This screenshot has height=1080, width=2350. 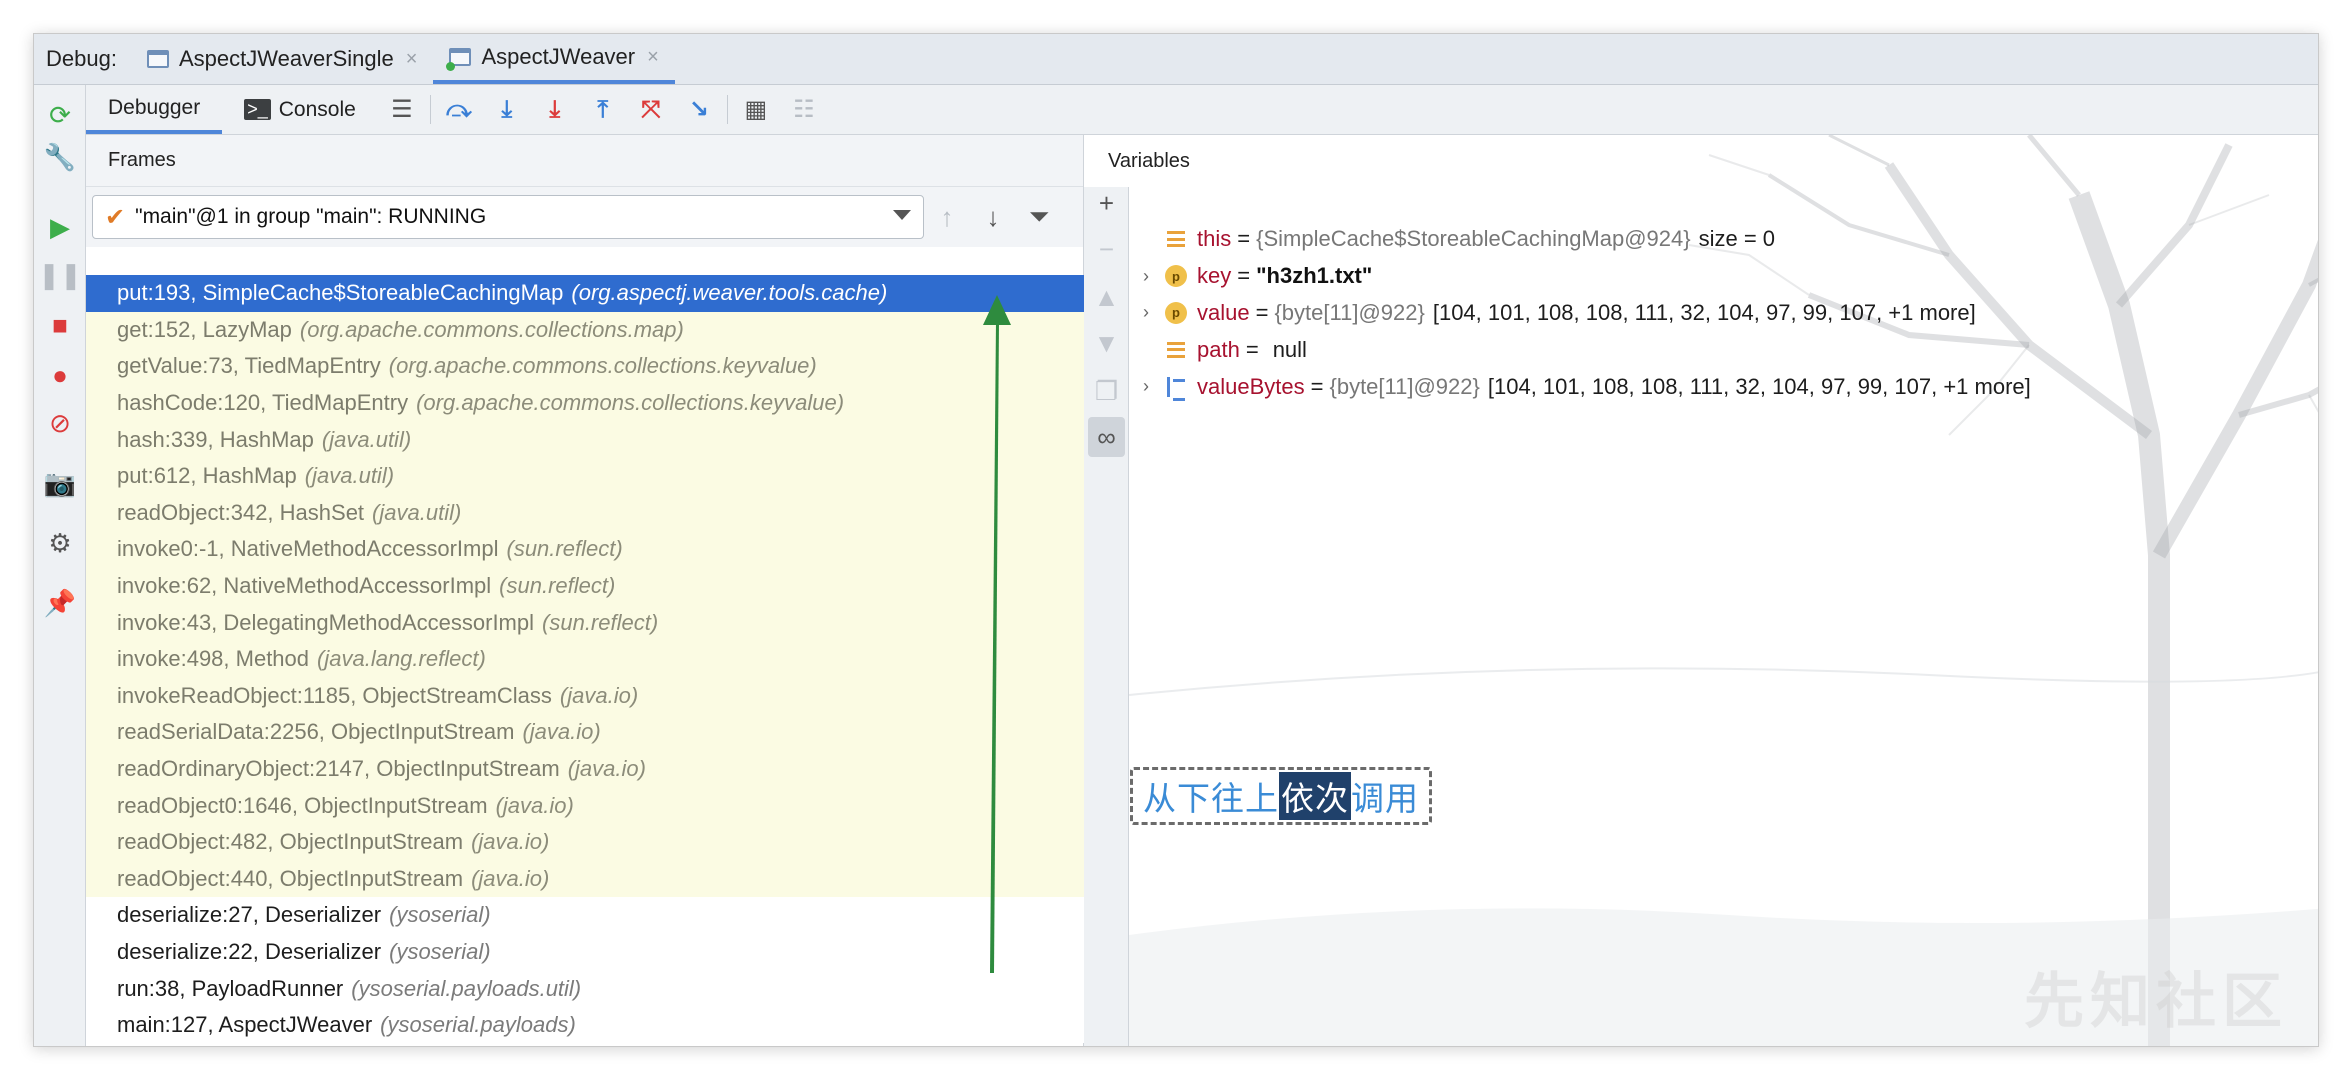 I want to click on frame-package: (java.lang.reflect), so click(x=401, y=659).